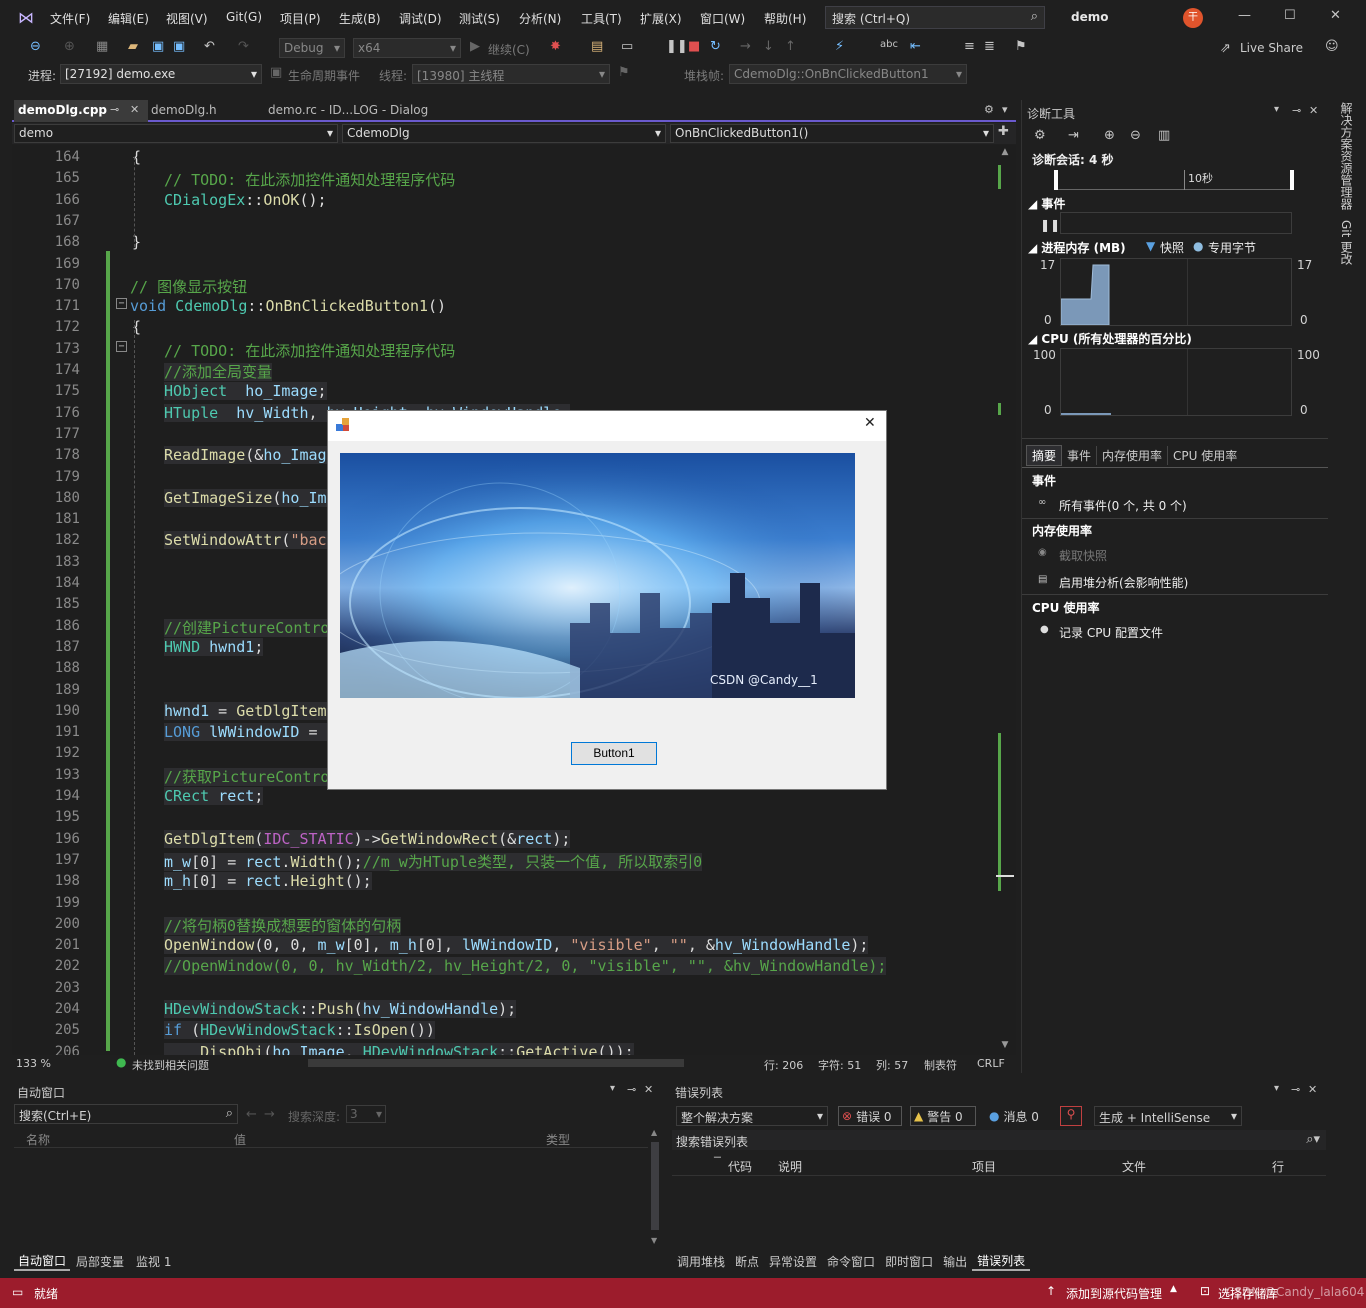  What do you see at coordinates (793, 1261) in the screenshot?
I see `tab-exception-settings: 异常设置` at bounding box center [793, 1261].